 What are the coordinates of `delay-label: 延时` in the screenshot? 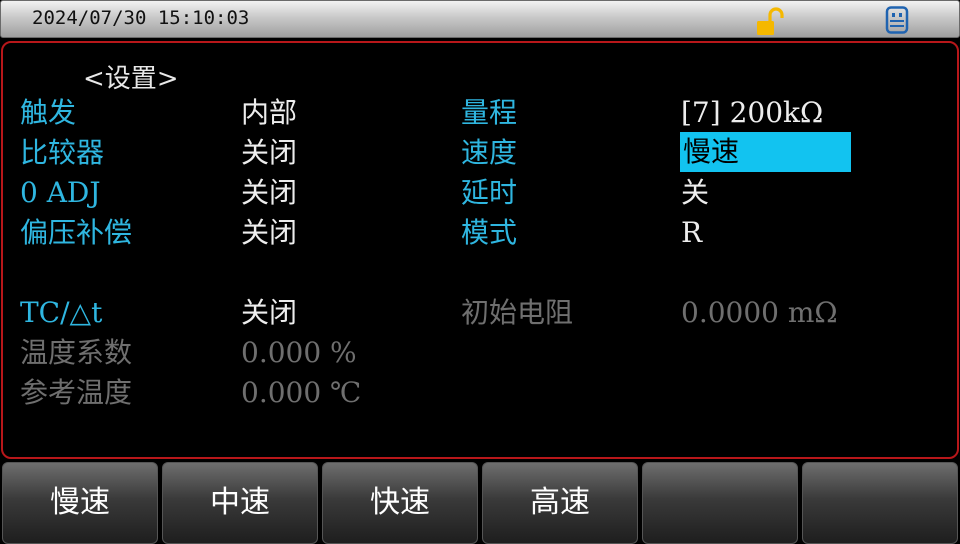 It's located at (489, 192).